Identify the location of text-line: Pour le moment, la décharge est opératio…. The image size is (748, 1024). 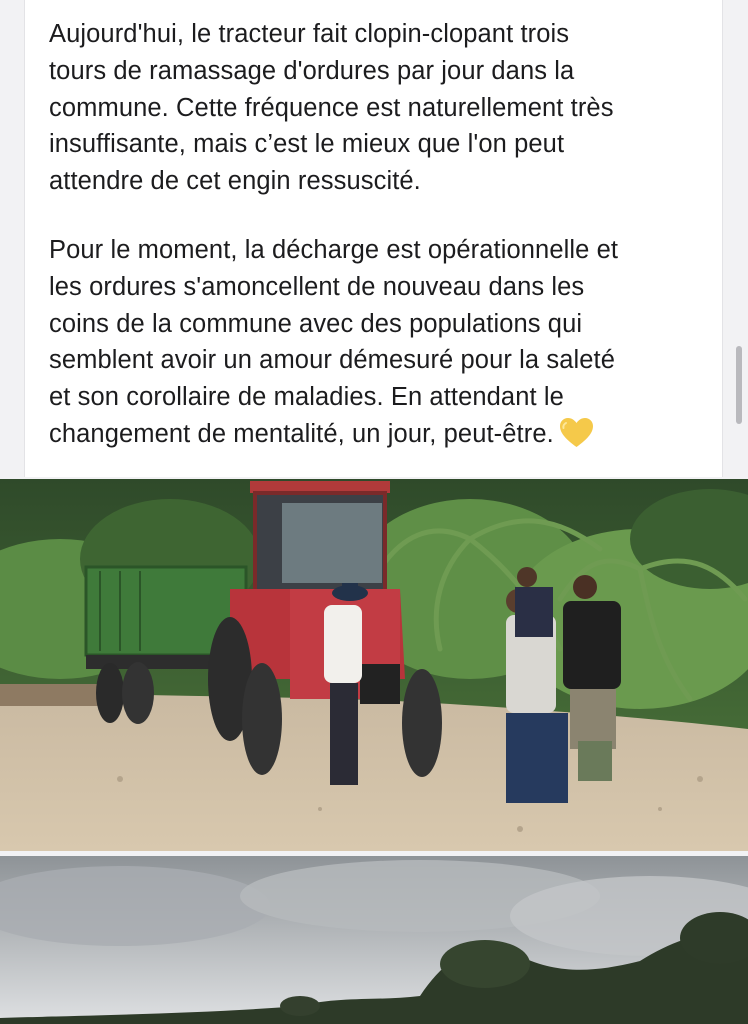
(334, 250).